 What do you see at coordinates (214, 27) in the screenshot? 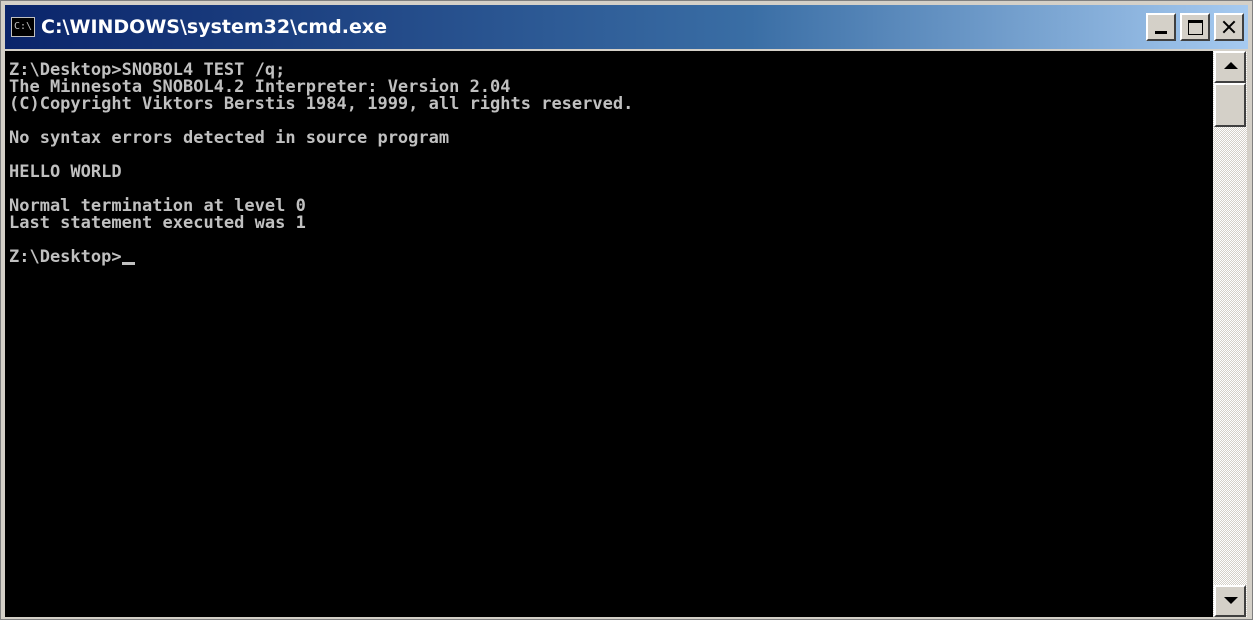
I see `window-title: C:\WINDOWS\system32\cmd.exe` at bounding box center [214, 27].